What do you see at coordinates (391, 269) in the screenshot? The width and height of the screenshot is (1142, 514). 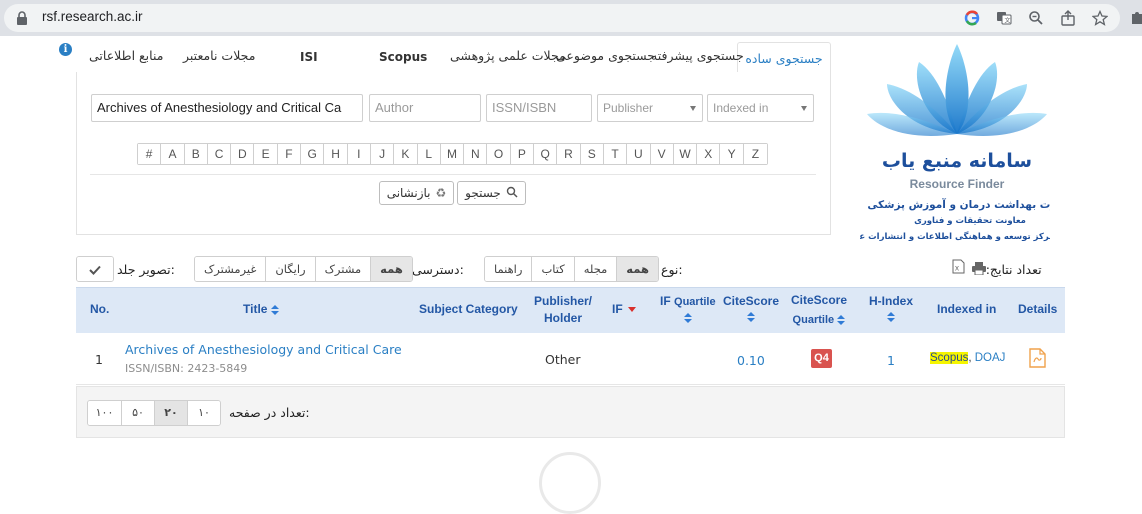 I see `access-option-all: همه` at bounding box center [391, 269].